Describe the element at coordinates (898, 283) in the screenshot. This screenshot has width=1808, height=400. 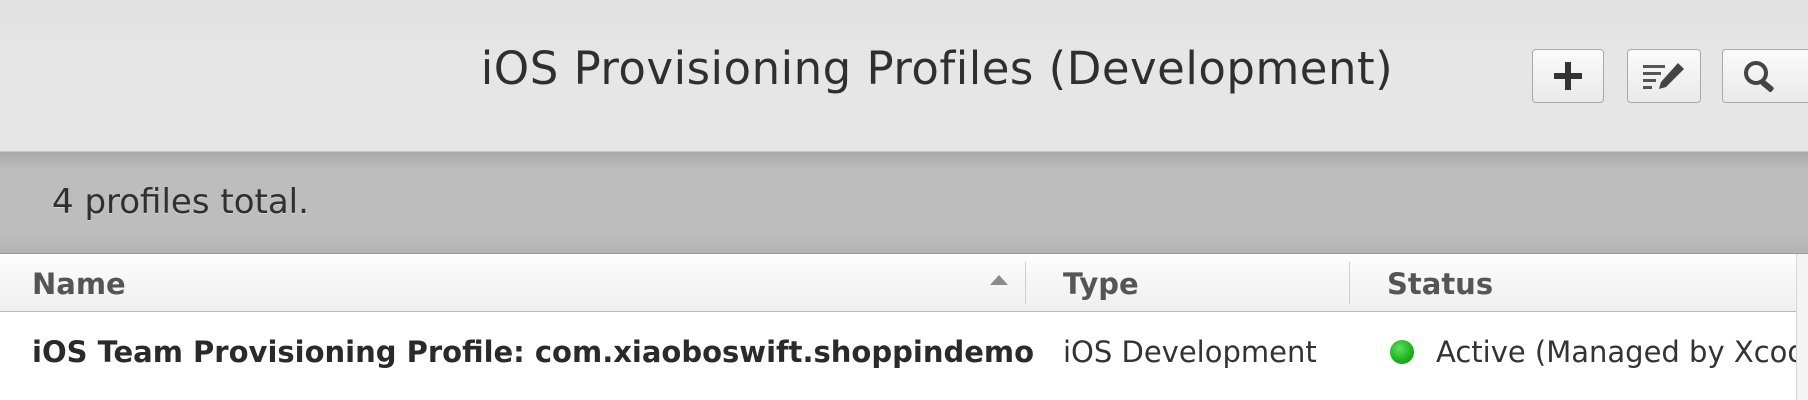
I see `table-header: Name Type Status` at that location.